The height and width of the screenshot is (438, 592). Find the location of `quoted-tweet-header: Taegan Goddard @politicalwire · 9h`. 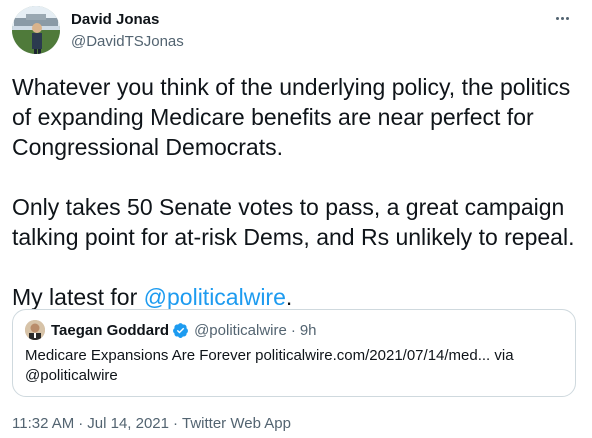

quoted-tweet-header: Taegan Goddard @politicalwire · 9h is located at coordinates (294, 330).